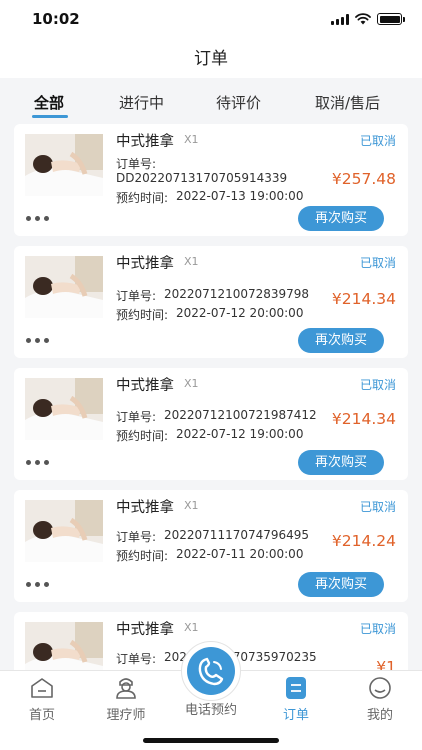 Image resolution: width=422 pixels, height=750 pixels. What do you see at coordinates (211, 20) in the screenshot?
I see `status-bar: 10:02` at bounding box center [211, 20].